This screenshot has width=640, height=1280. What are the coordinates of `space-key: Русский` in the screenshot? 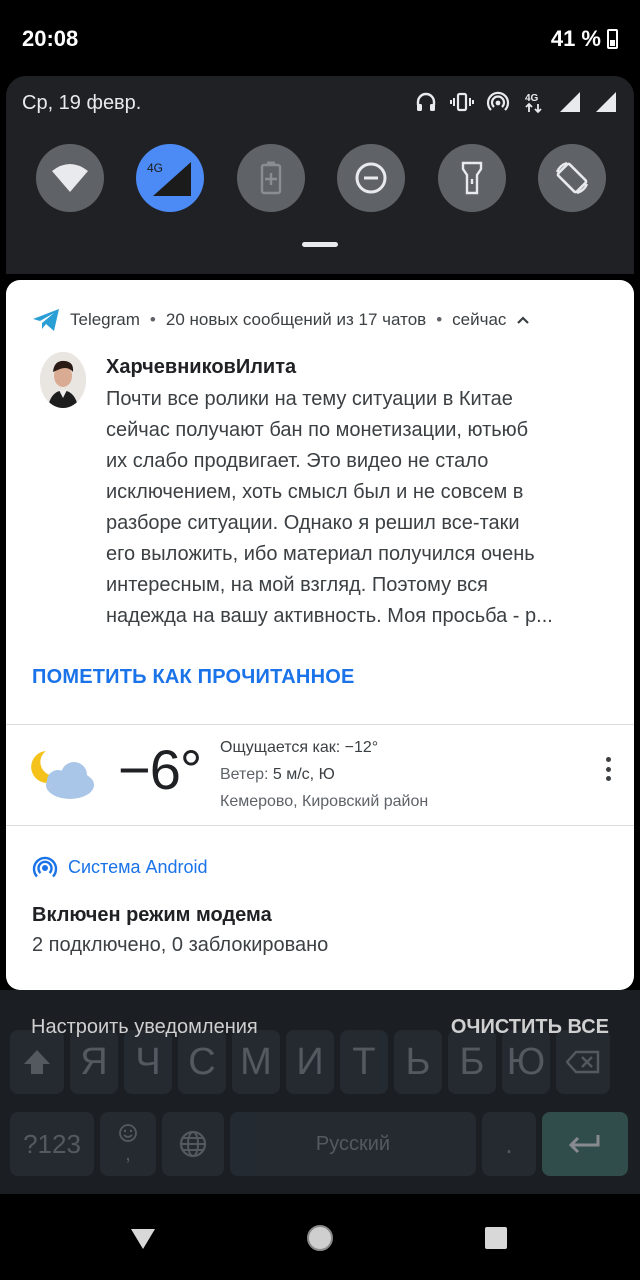 It's located at (353, 1144).